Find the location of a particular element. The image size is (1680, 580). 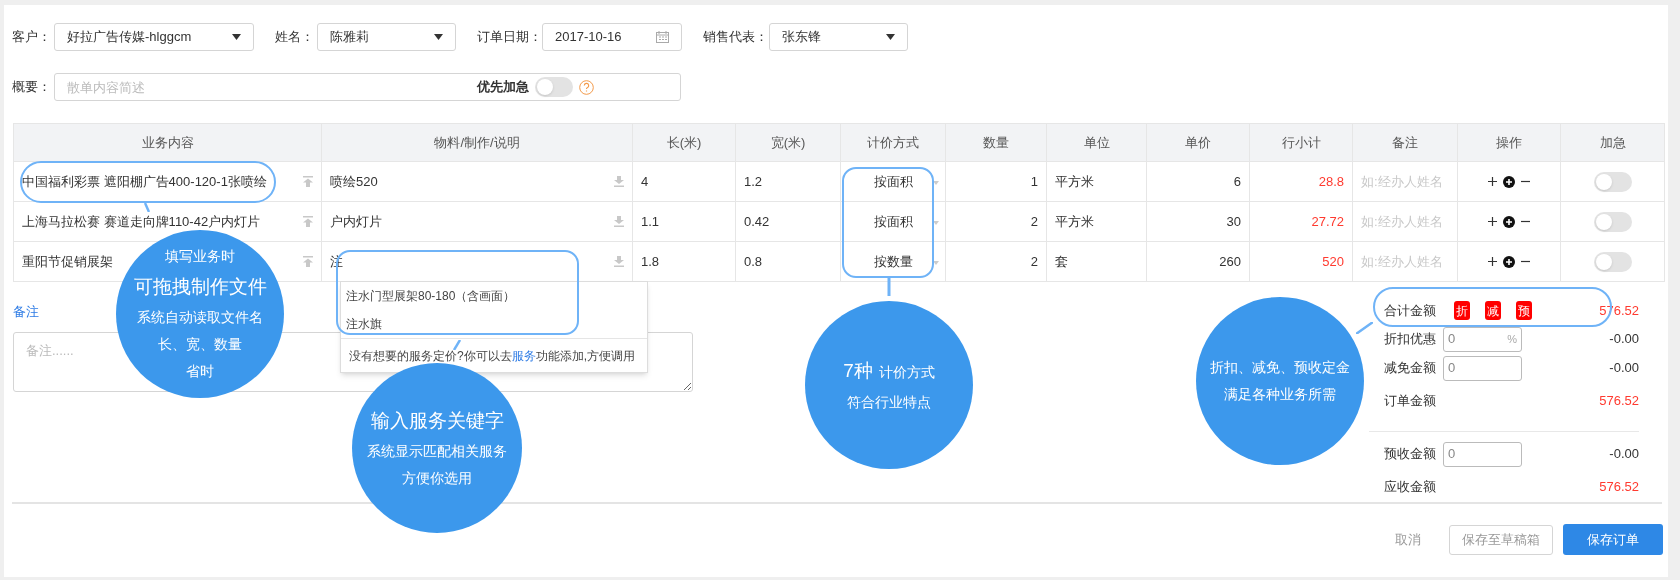

table-cell: 1.8 is located at coordinates (650, 261).